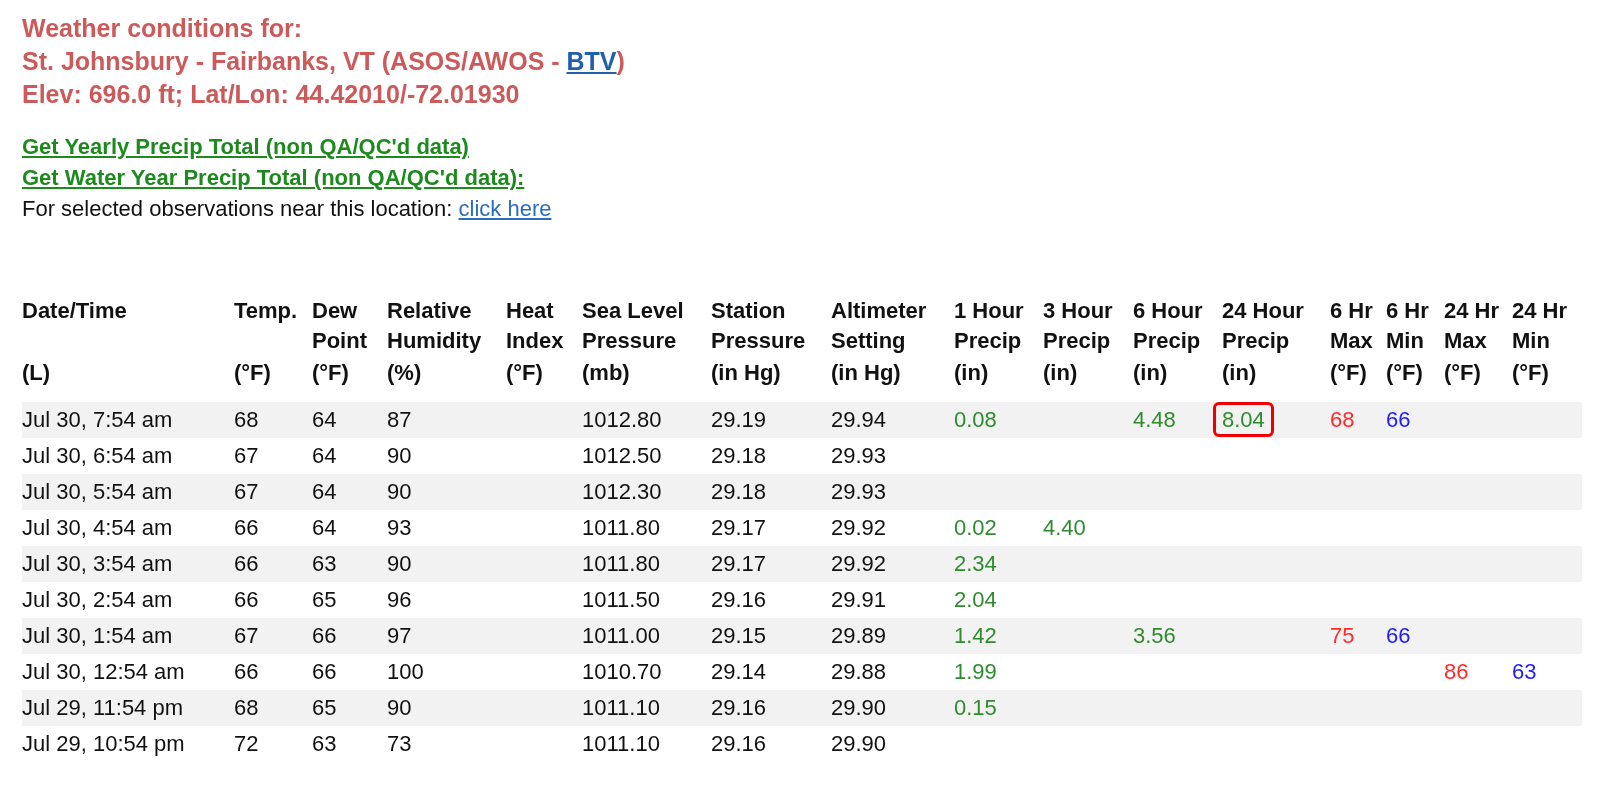 The height and width of the screenshot is (794, 1600). Describe the element at coordinates (975, 671) in the screenshot. I see `table-cell: 1.99` at that location.